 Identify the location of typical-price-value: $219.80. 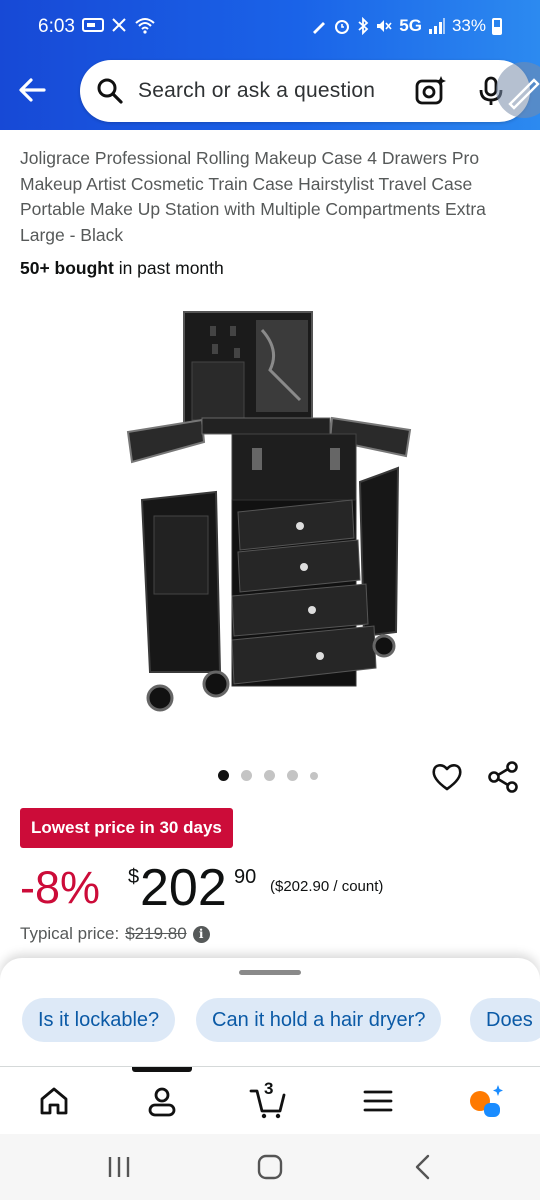
(156, 933).